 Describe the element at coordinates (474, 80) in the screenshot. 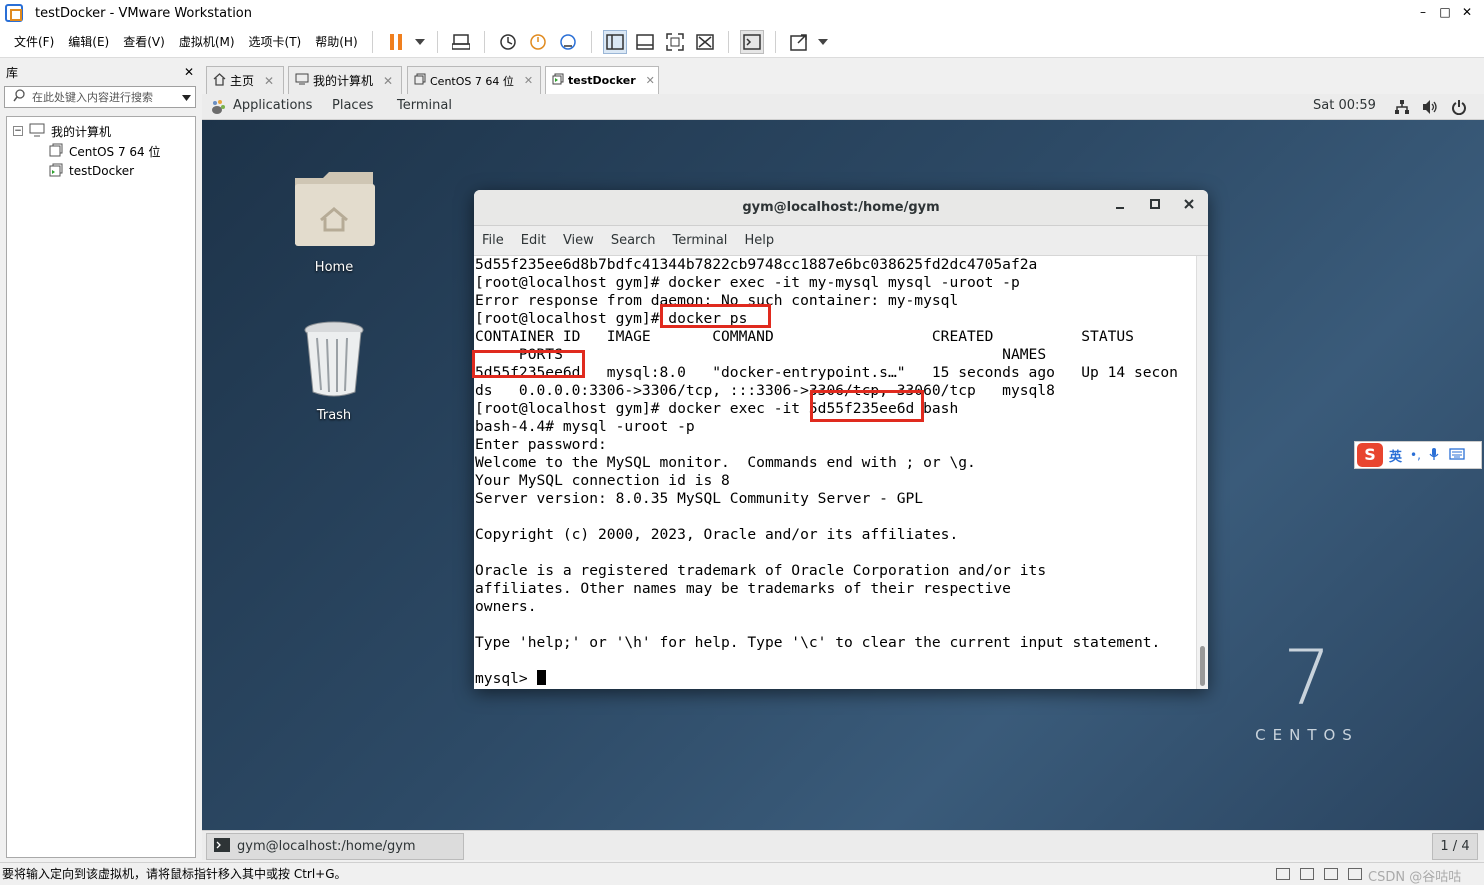

I see `tab-centos: CentOS 7 64 位 ✕` at that location.